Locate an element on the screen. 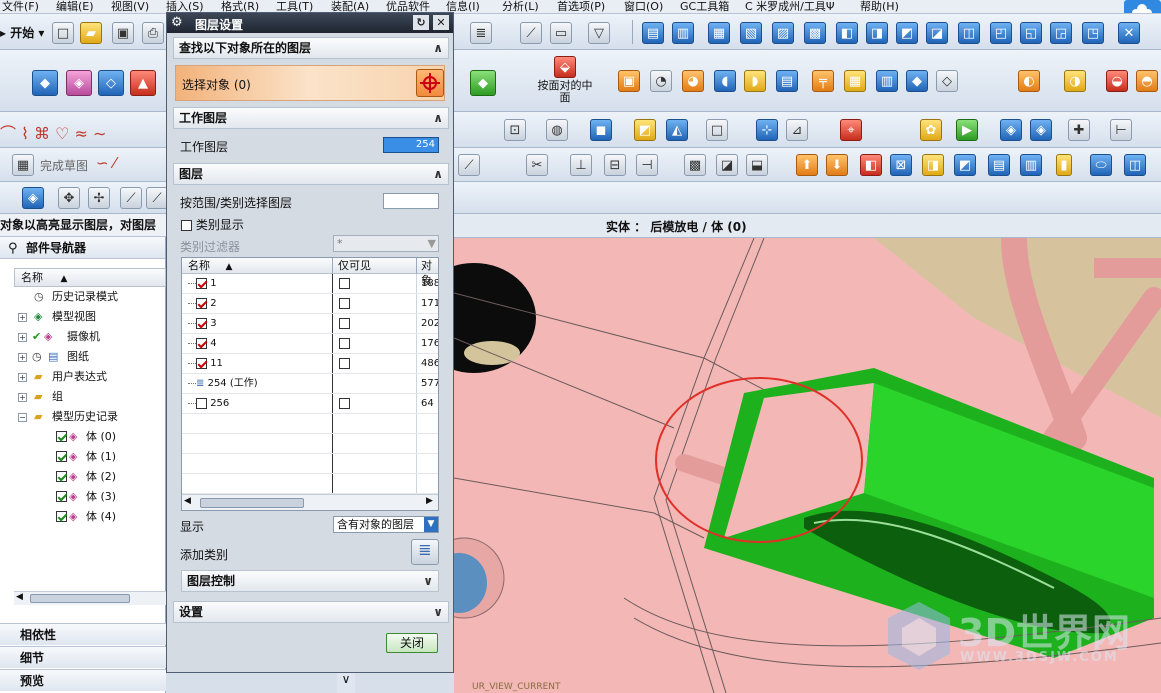 The image size is (1161, 693). tool-g-icon: ◧ is located at coordinates (847, 33).